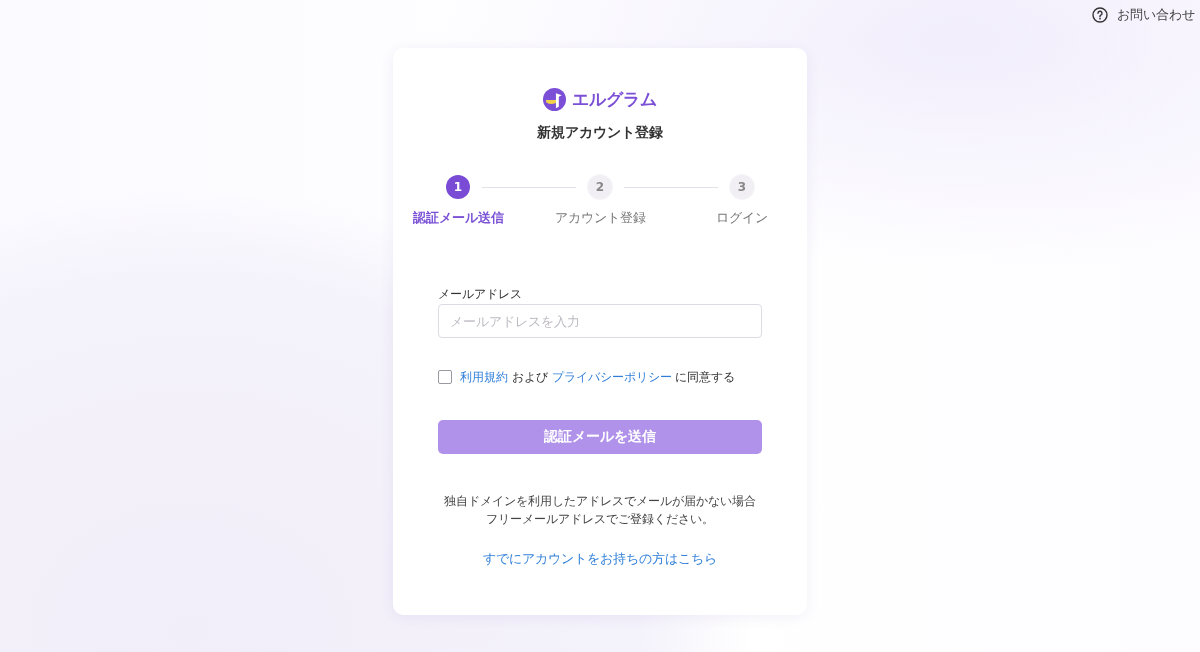 This screenshot has height=652, width=1200. Describe the element at coordinates (600, 218) in the screenshot. I see `step-label: アカウント登録` at that location.